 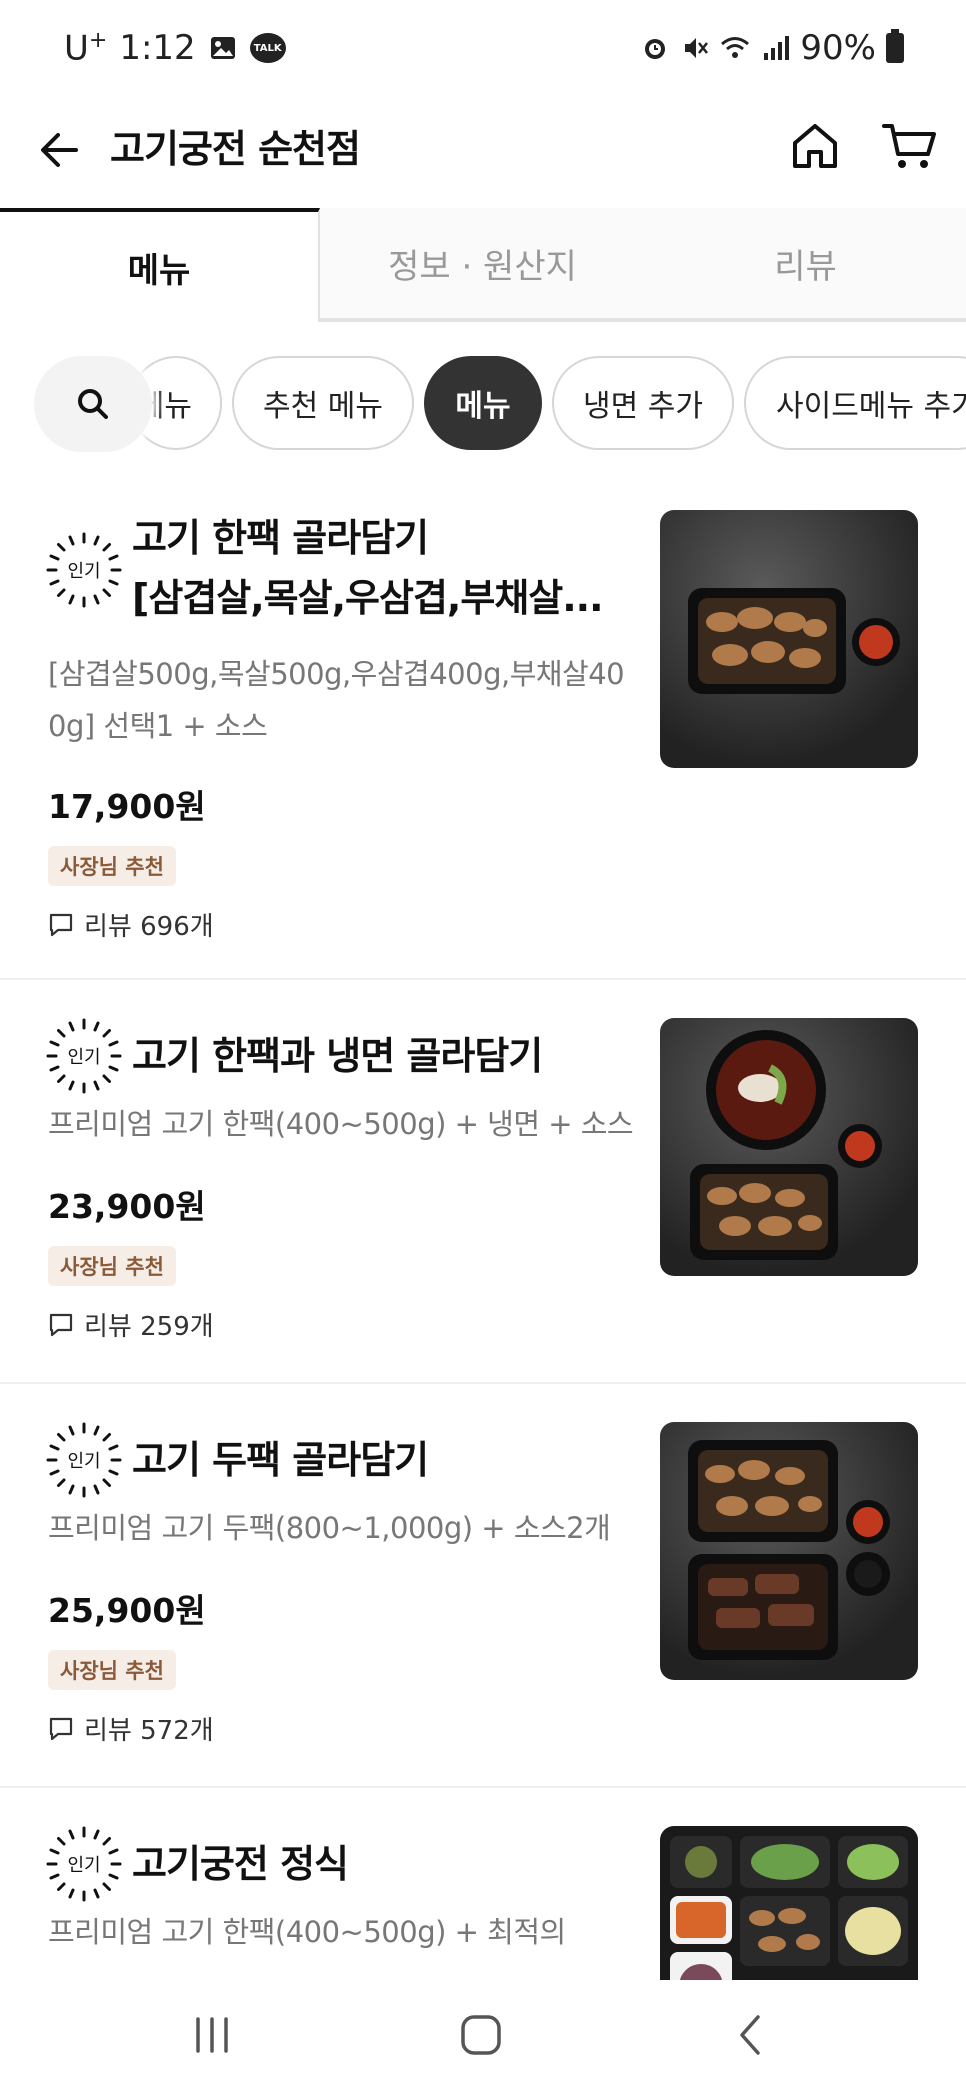 What do you see at coordinates (341, 1124) in the screenshot?
I see `menu-item-description: 프리미엄 고기 한팩(400~500g) + 냉면 + 소스` at bounding box center [341, 1124].